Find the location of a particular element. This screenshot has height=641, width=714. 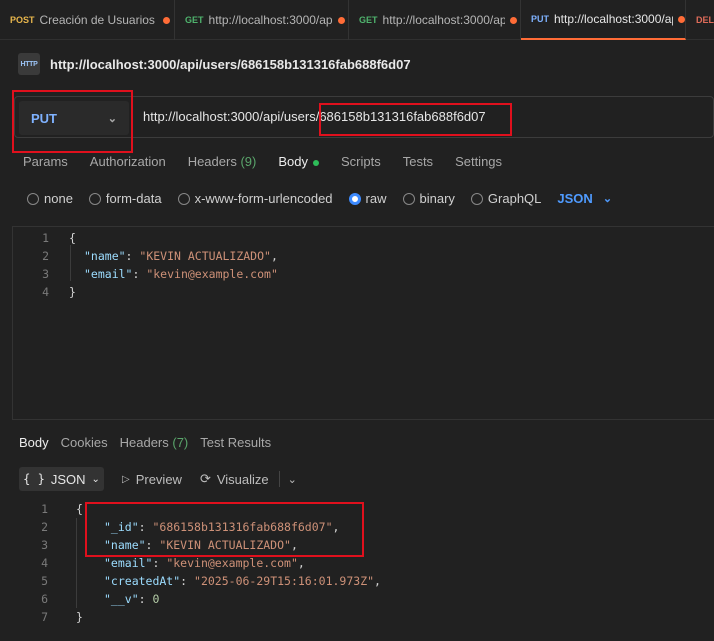

response-tabs: Body Cookies Headers (7) Test Results is located at coordinates (151, 442).